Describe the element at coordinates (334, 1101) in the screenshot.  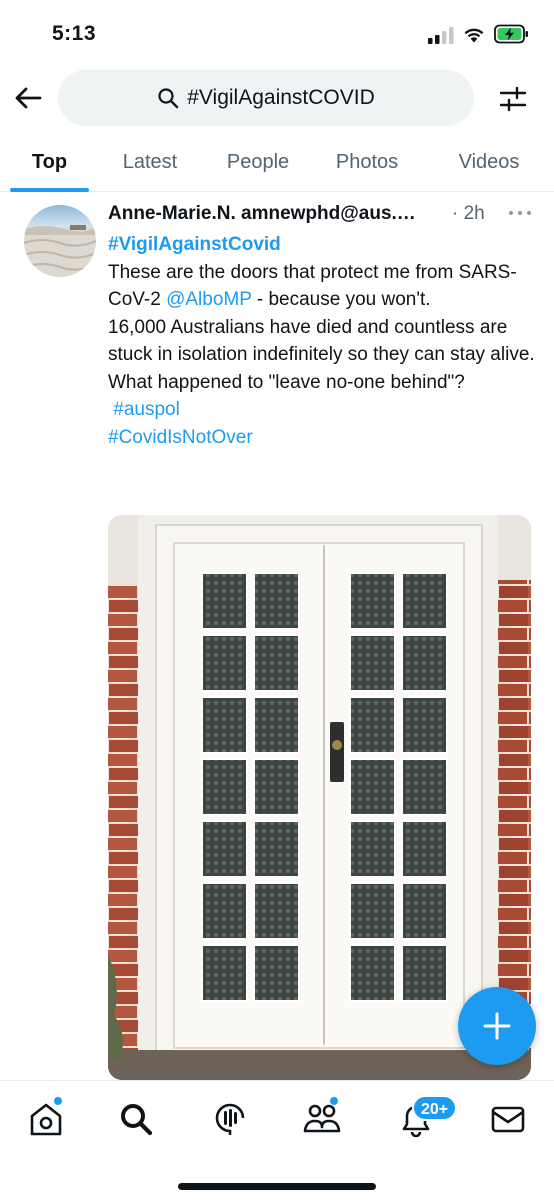
I see `communities-notification-dot` at that location.